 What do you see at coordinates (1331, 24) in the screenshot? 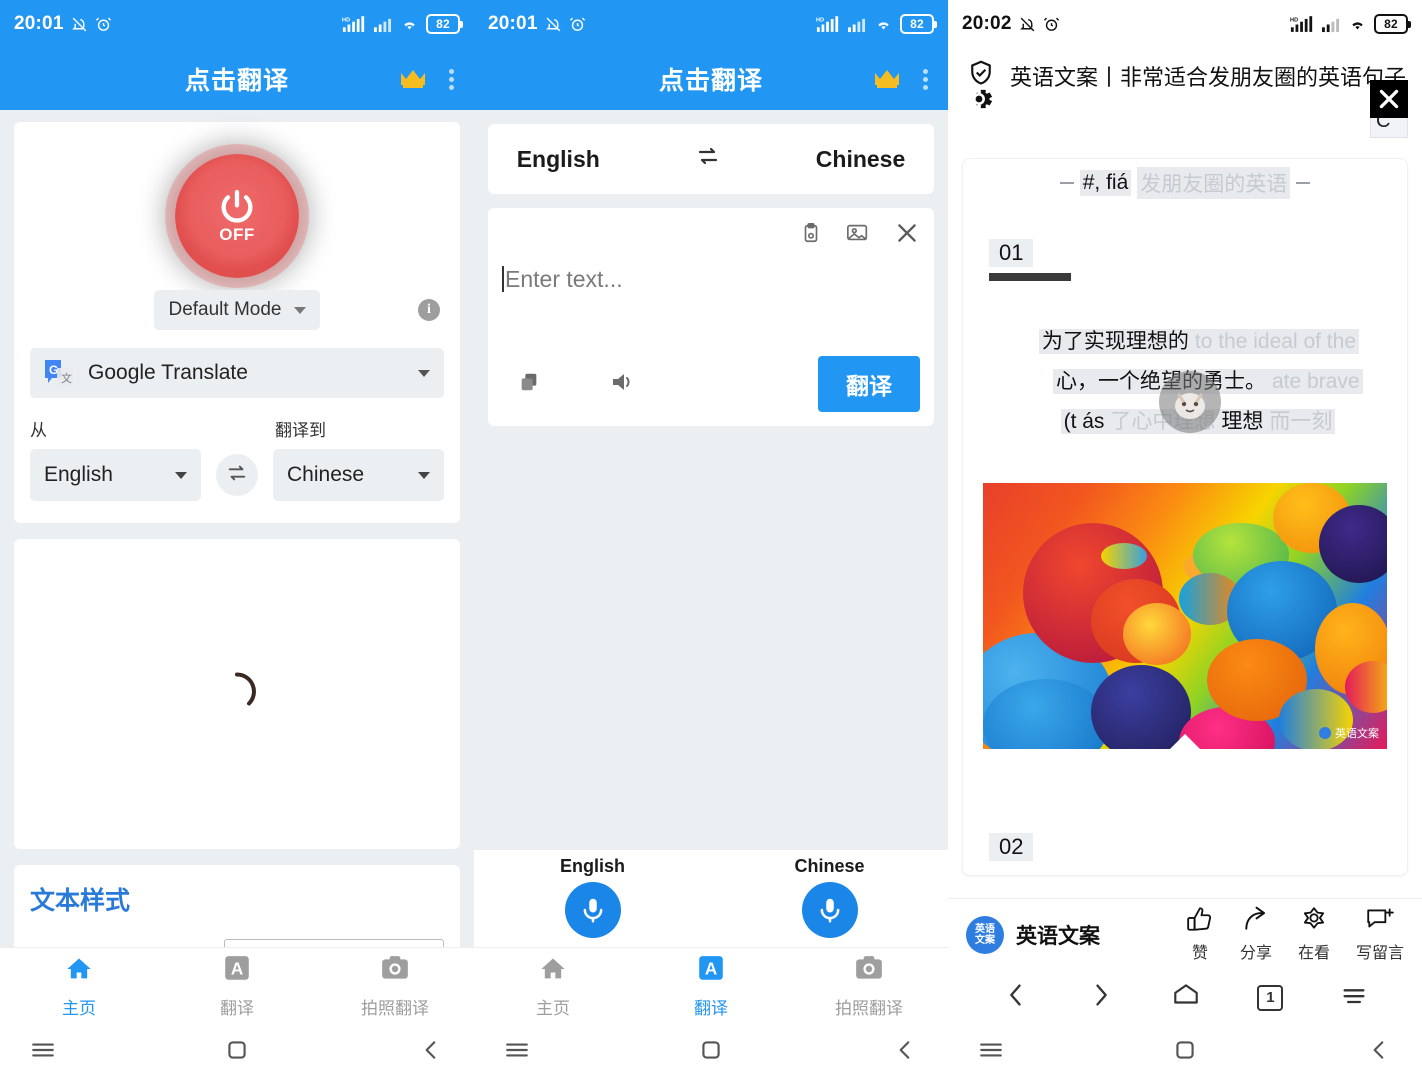
I see `signal-icon` at bounding box center [1331, 24].